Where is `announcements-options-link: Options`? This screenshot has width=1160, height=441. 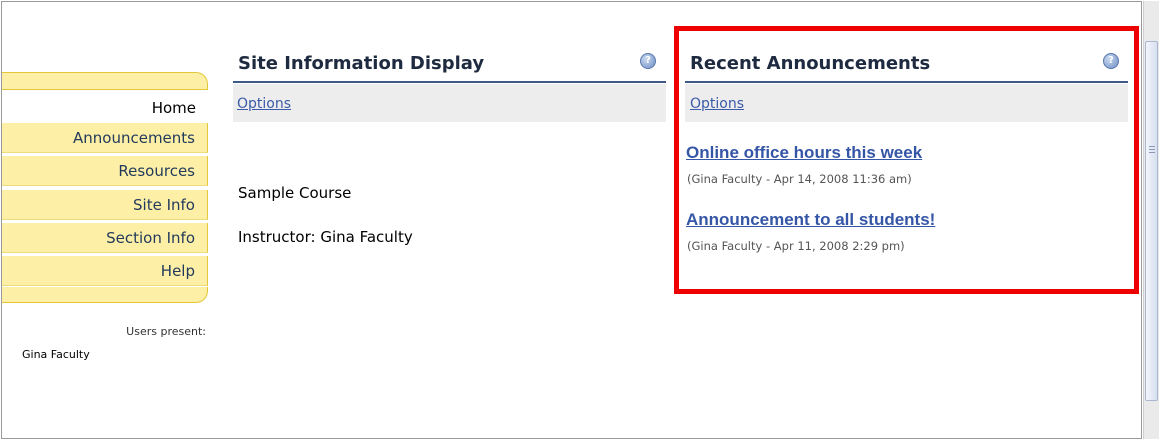
announcements-options-link: Options is located at coordinates (717, 104).